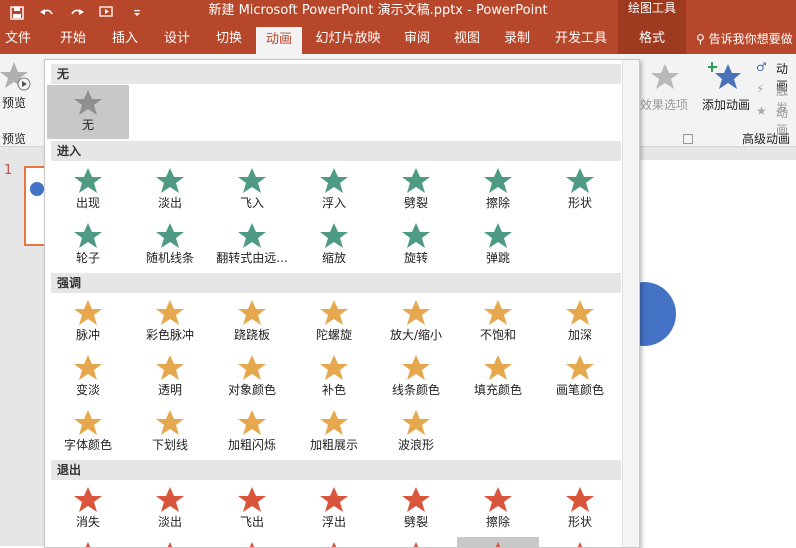 The image size is (796, 548). Describe the element at coordinates (252, 431) in the screenshot. I see `emphasis-effect-16: 加粗闪烁` at that location.